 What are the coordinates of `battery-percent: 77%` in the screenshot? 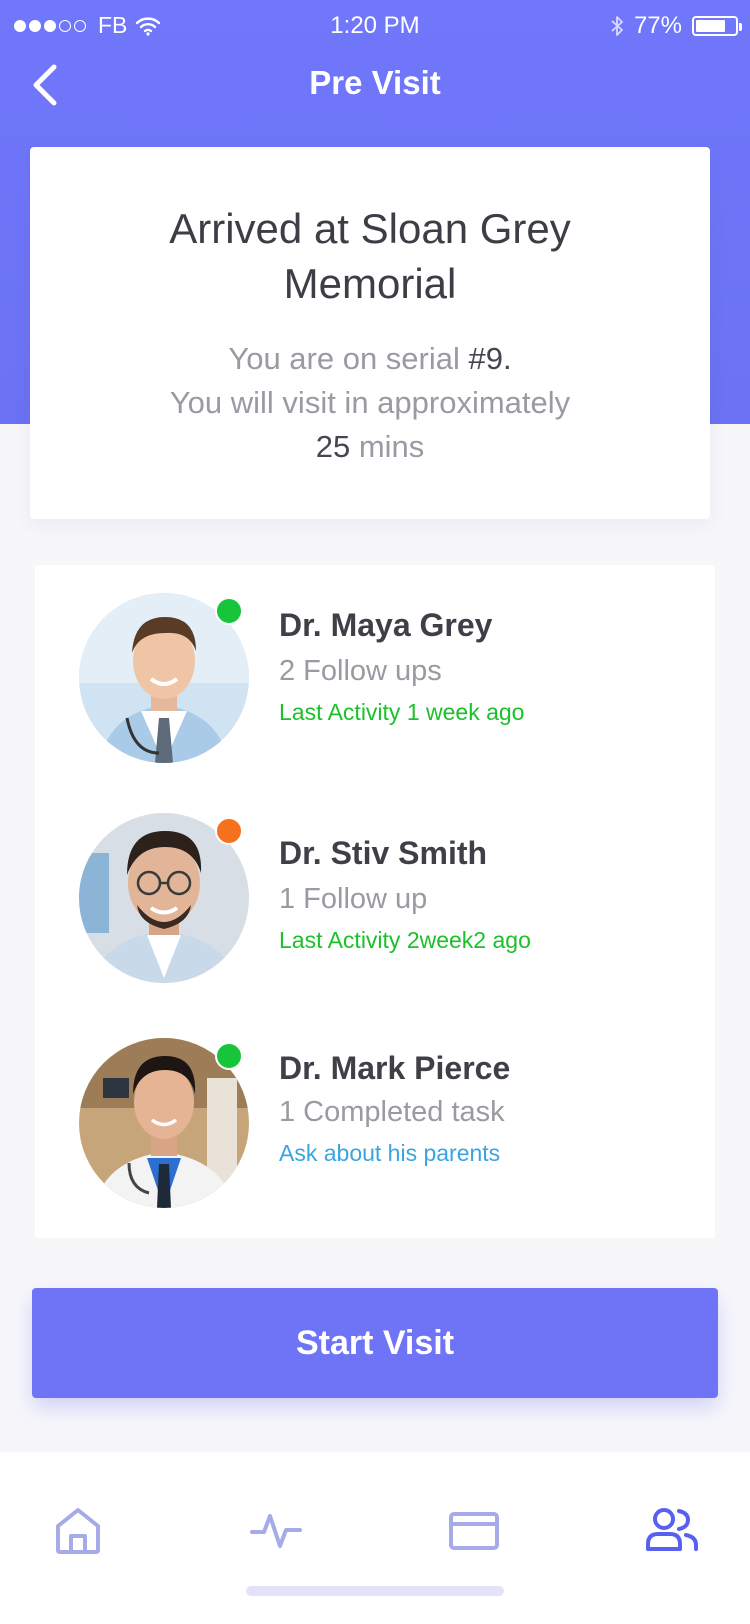 It's located at (657, 25).